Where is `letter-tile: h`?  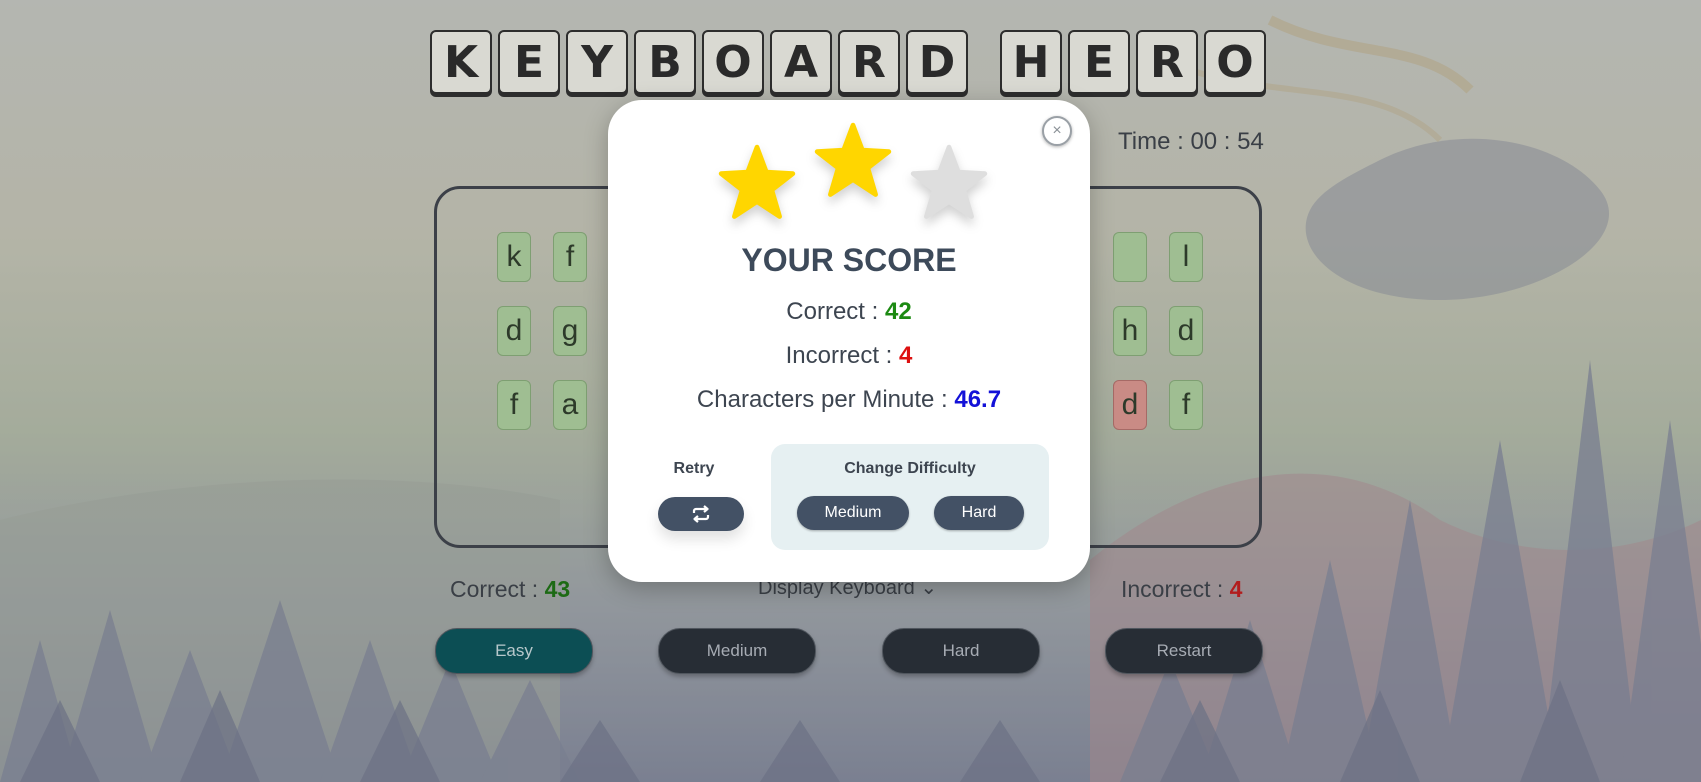 letter-tile: h is located at coordinates (1130, 331).